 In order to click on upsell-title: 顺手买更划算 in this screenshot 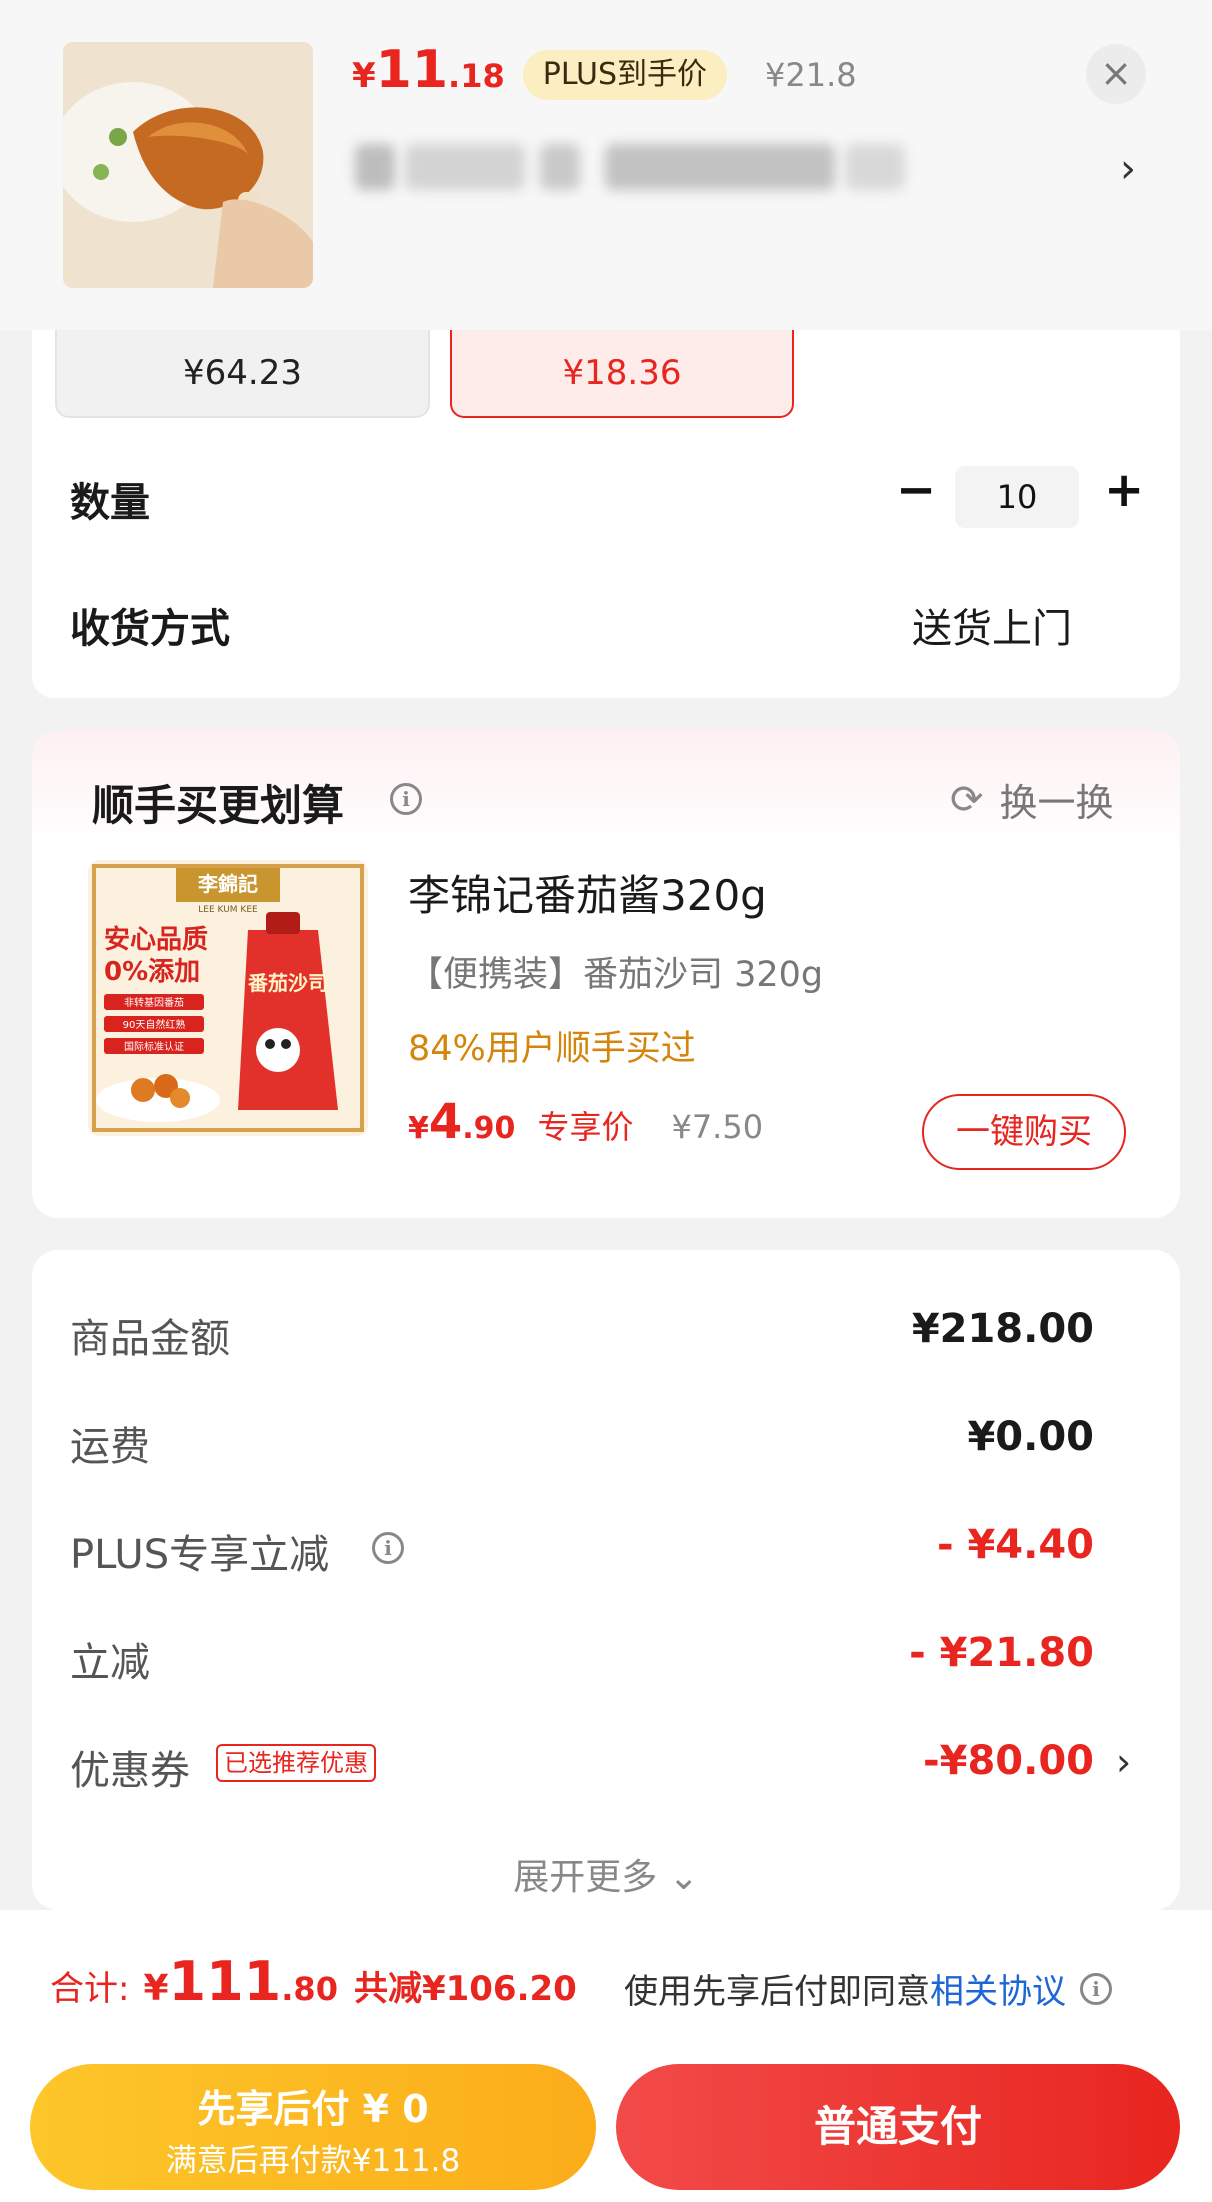, I will do `click(218, 805)`.